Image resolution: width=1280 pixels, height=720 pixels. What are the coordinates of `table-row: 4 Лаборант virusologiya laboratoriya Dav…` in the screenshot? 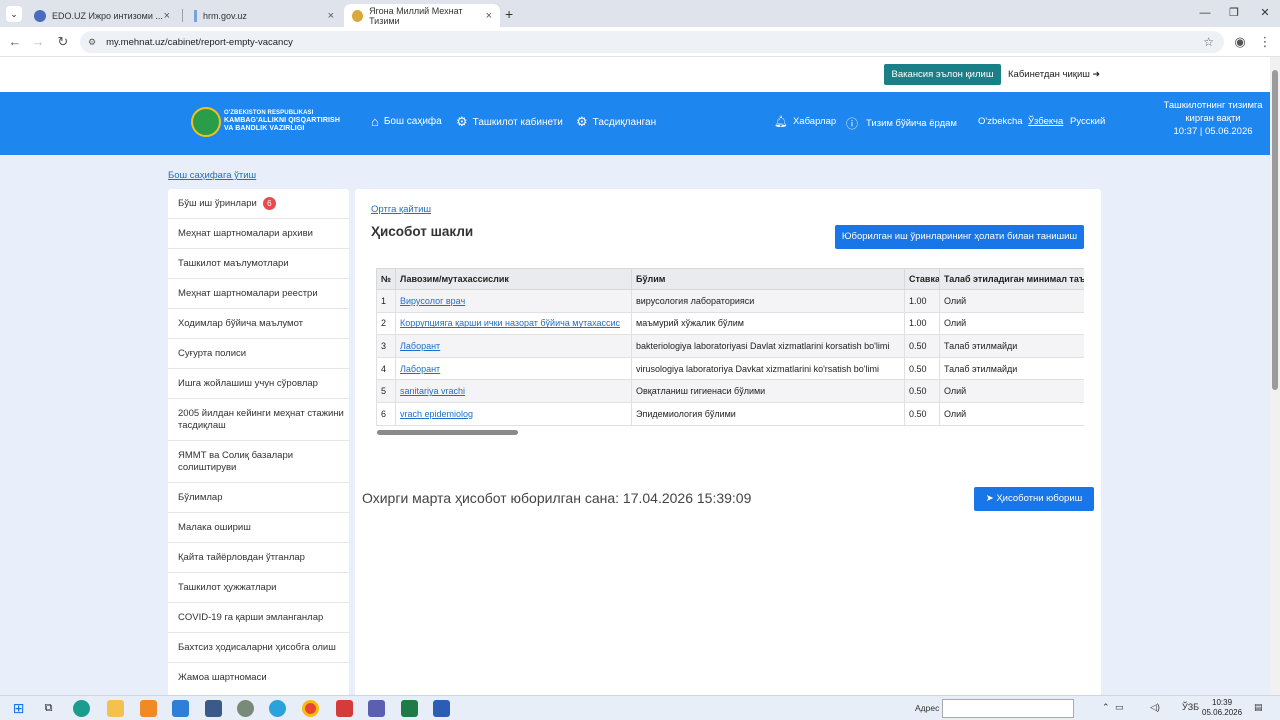 It's located at (730, 368).